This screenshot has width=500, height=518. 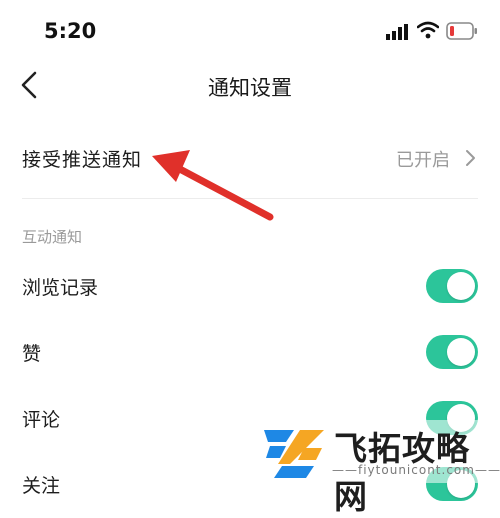 I want to click on toggle-row-browse-history: 浏览记录, so click(x=250, y=286).